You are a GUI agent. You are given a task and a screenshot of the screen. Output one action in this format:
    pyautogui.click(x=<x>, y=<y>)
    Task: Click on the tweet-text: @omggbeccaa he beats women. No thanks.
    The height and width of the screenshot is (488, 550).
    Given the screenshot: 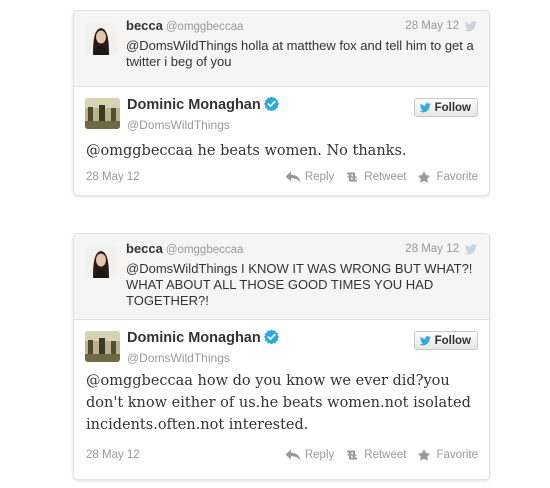 What is the action you would take?
    pyautogui.click(x=246, y=151)
    